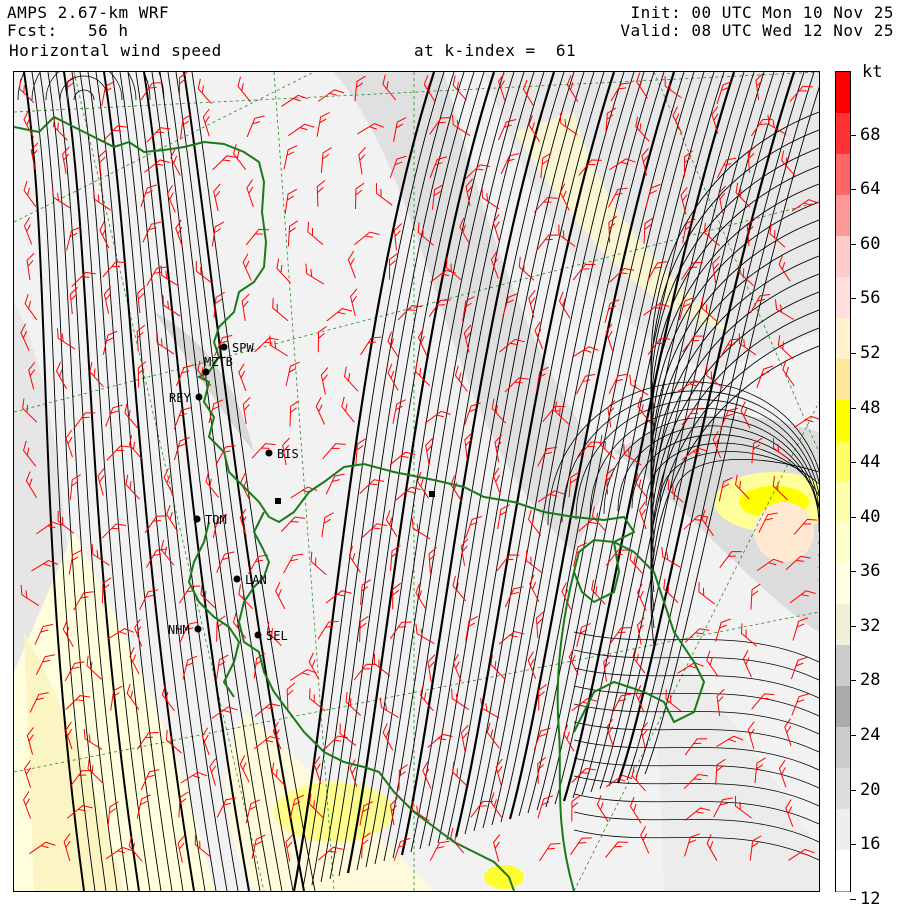 The width and height of the screenshot is (900, 909). What do you see at coordinates (32, 30) in the screenshot?
I see `forecast-label: Fcst:` at bounding box center [32, 30].